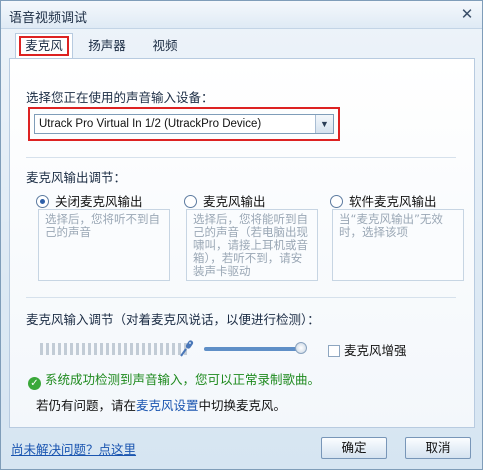 The height and width of the screenshot is (470, 483). I want to click on tab-microphone-label: 麦克风, so click(44, 46).